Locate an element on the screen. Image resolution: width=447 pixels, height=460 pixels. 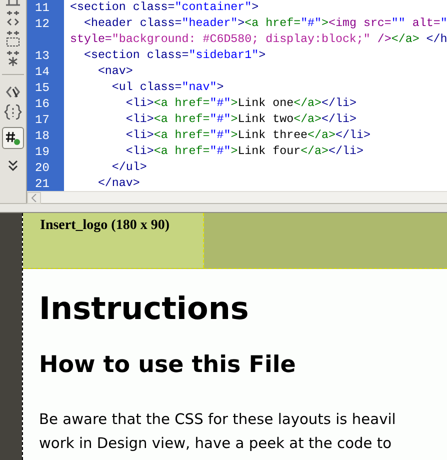
code-line: <li><a href="#">Link one</a></li> is located at coordinates (240, 104).